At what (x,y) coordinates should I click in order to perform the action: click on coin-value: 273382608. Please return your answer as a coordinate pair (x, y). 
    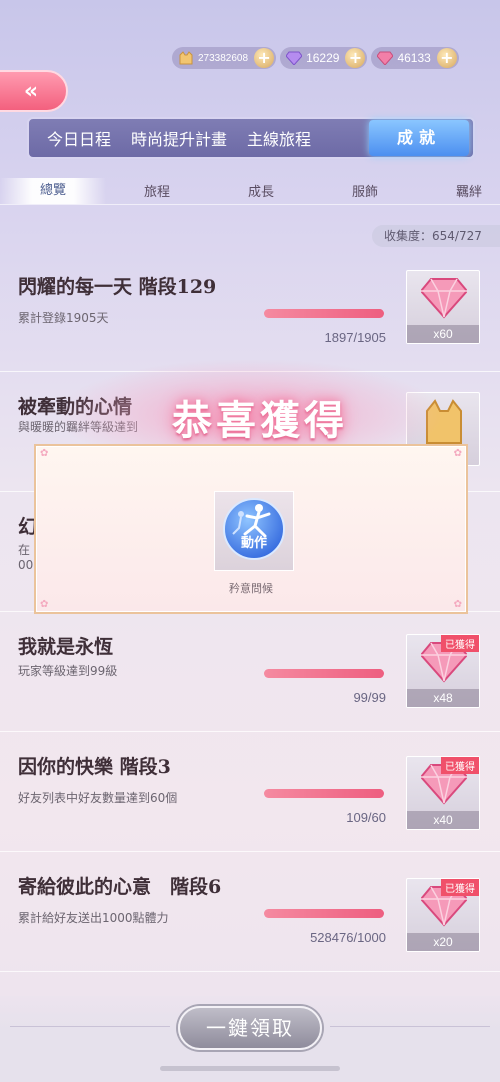
    Looking at the image, I should click on (223, 58).